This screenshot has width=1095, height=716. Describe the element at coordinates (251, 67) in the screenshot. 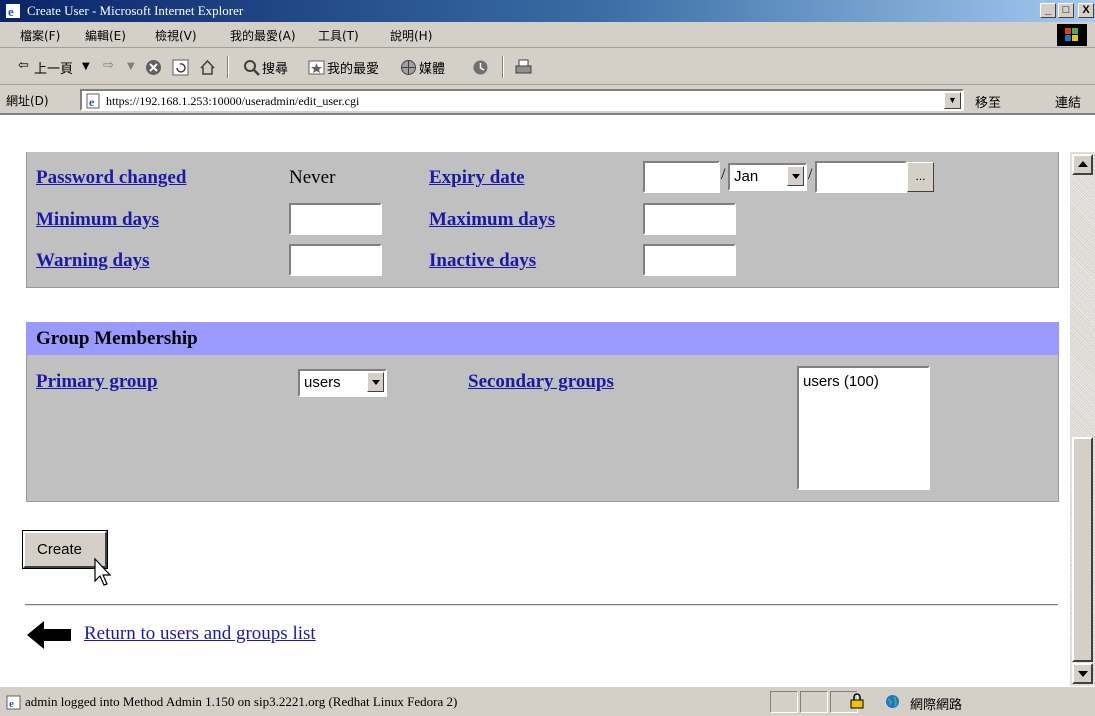

I see `search-icon` at that location.